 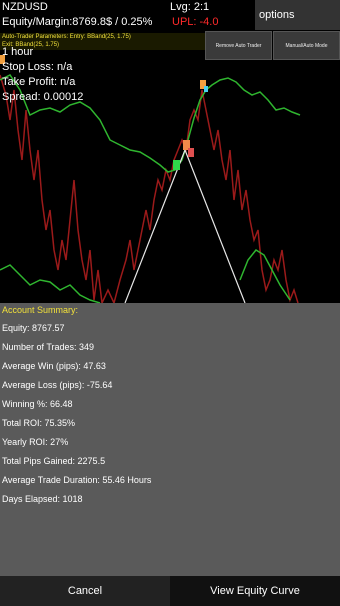 I want to click on leverage-label: Lvg: 2:1, so click(x=190, y=7).